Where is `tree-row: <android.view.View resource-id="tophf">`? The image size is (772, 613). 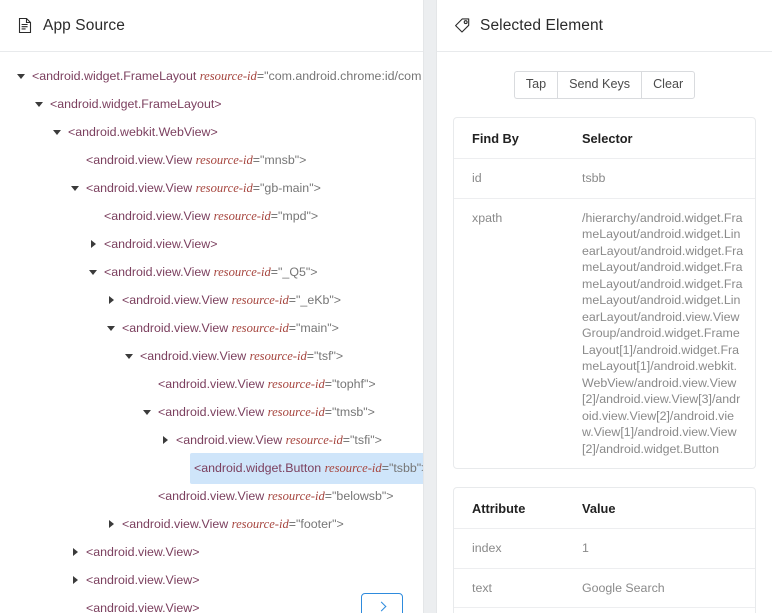
tree-row: <android.view.View resource-id="tophf"> is located at coordinates (211, 384).